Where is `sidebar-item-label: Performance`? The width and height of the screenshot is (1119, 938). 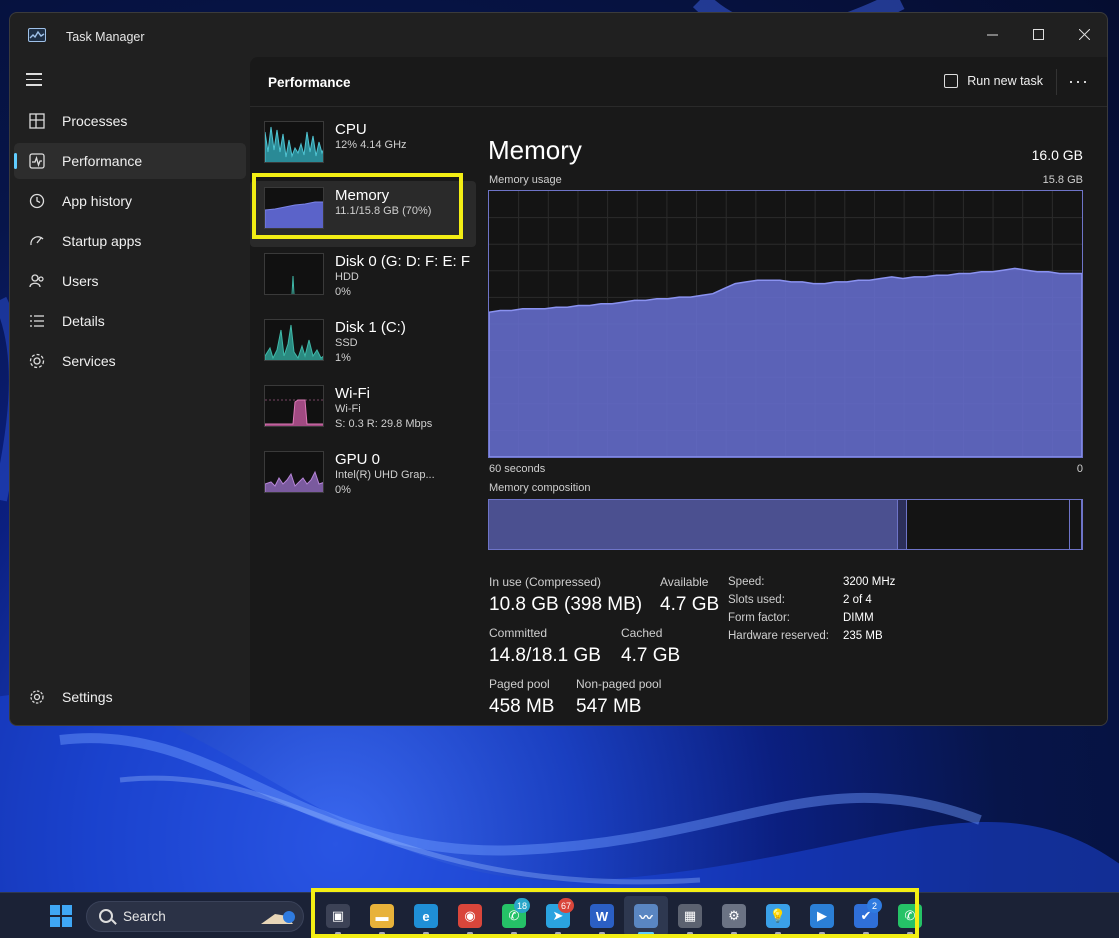 sidebar-item-label: Performance is located at coordinates (102, 161).